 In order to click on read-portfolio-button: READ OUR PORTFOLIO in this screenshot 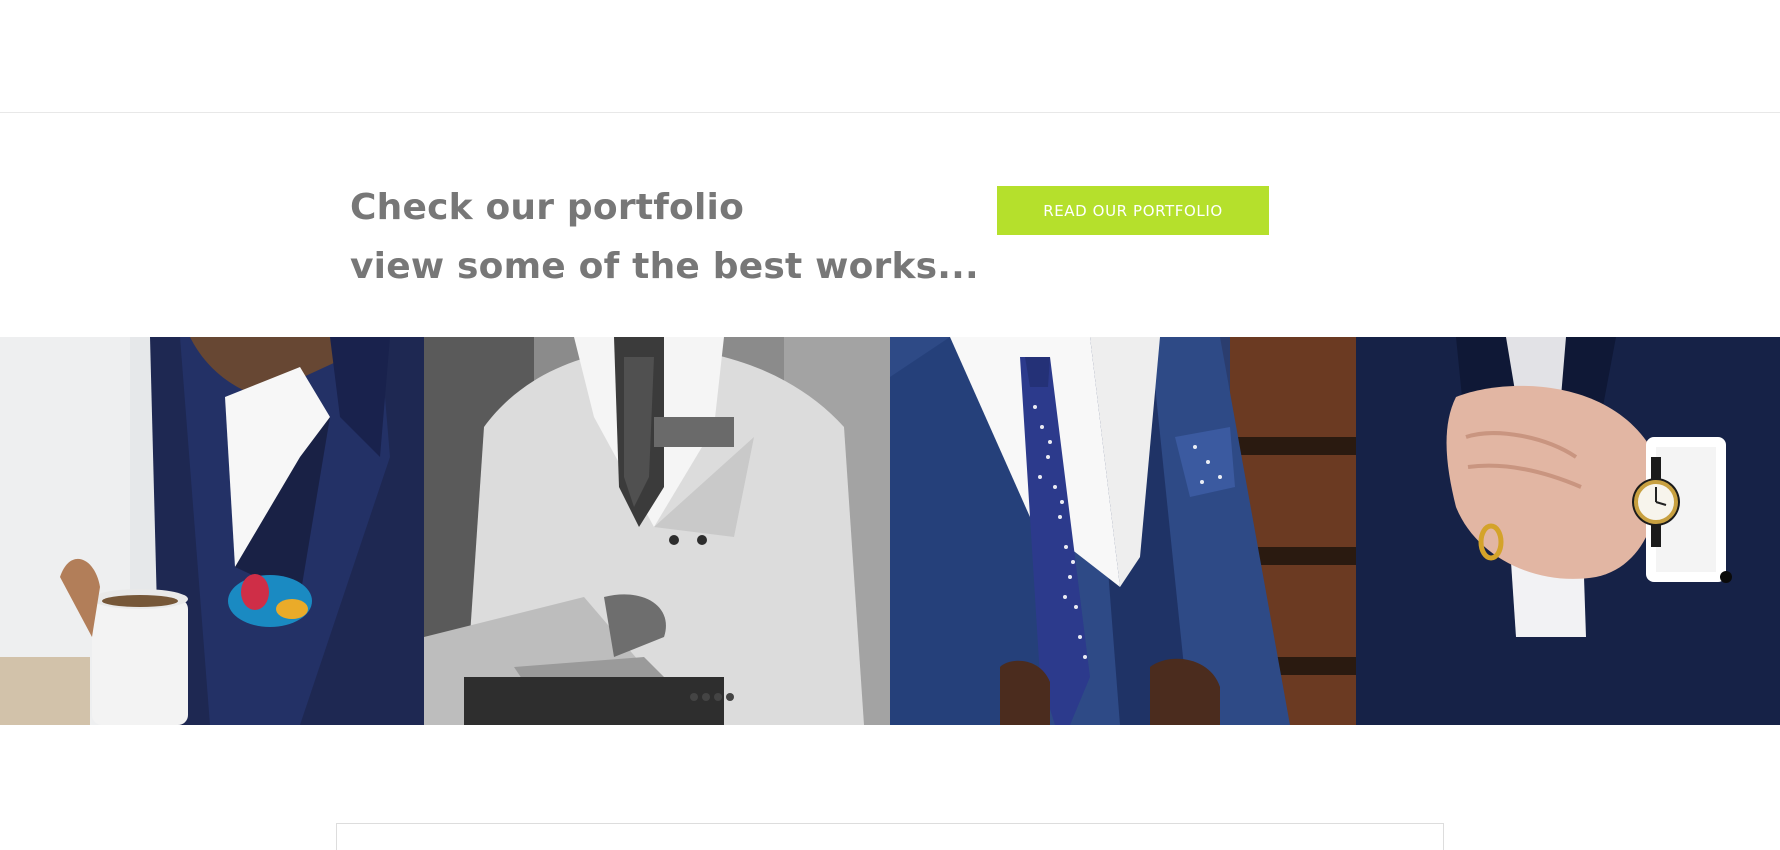, I will do `click(1133, 210)`.